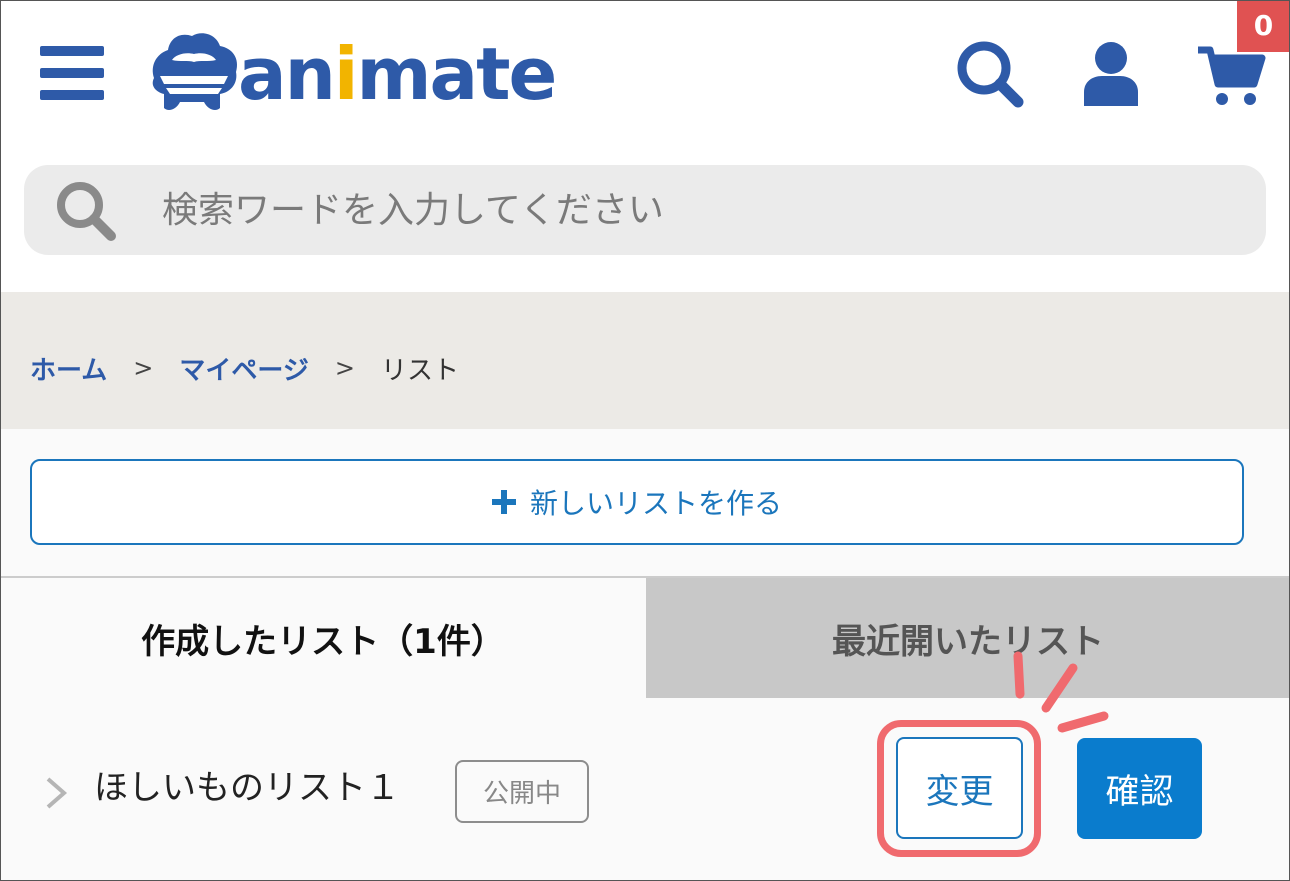 This screenshot has height=881, width=1290. I want to click on list-name: ほしいものリスト１, so click(247, 788).